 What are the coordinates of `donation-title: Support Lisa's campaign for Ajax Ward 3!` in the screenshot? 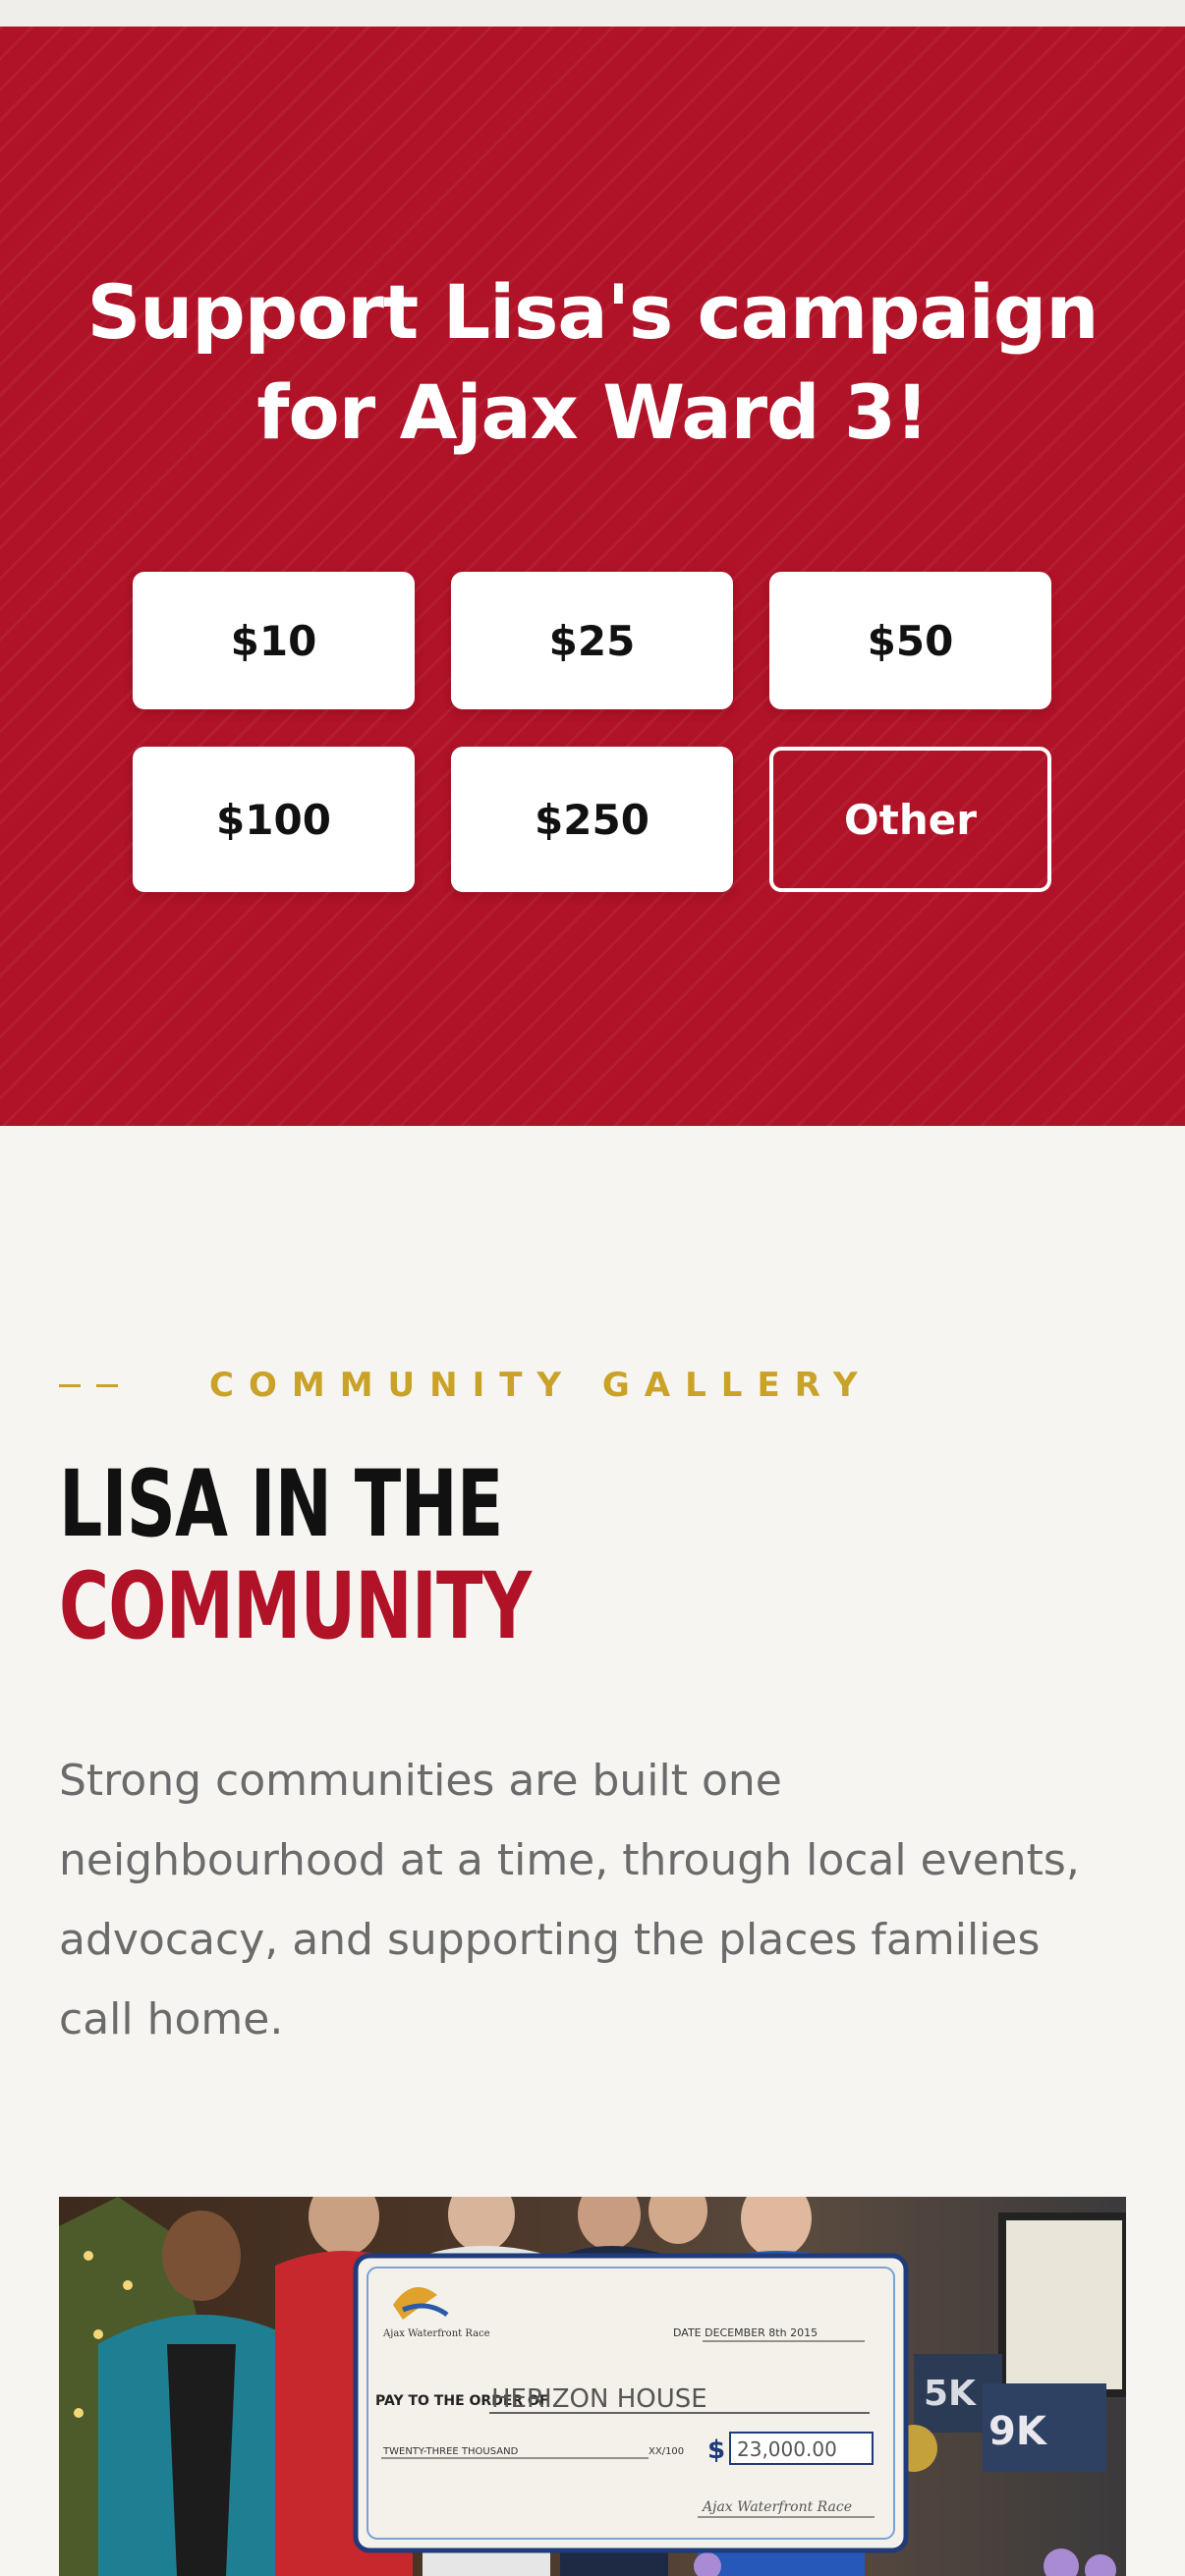 It's located at (592, 362).